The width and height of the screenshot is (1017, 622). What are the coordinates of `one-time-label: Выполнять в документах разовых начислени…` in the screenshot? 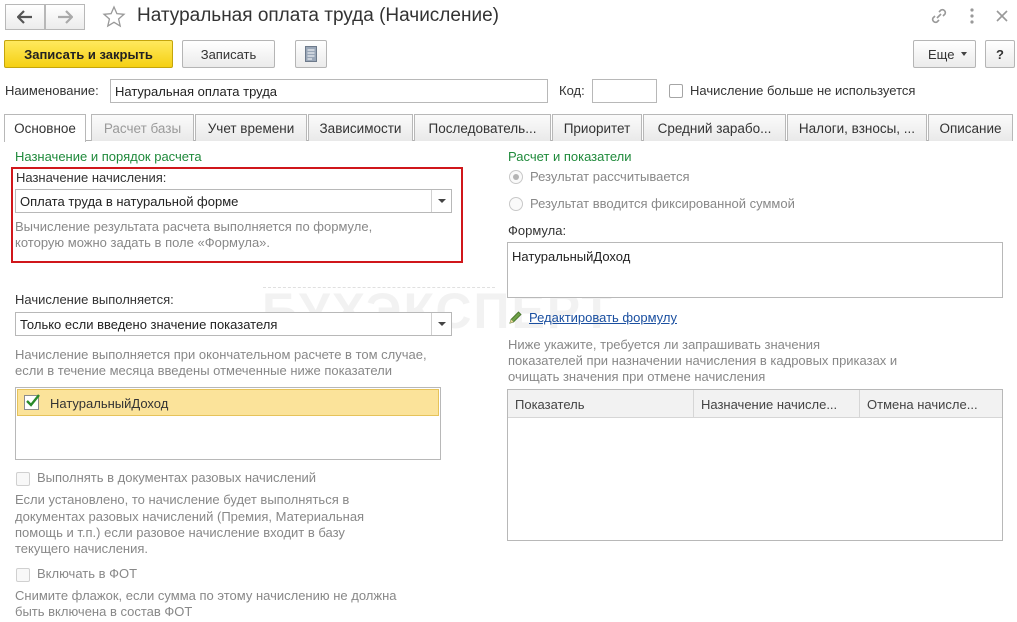 It's located at (177, 477).